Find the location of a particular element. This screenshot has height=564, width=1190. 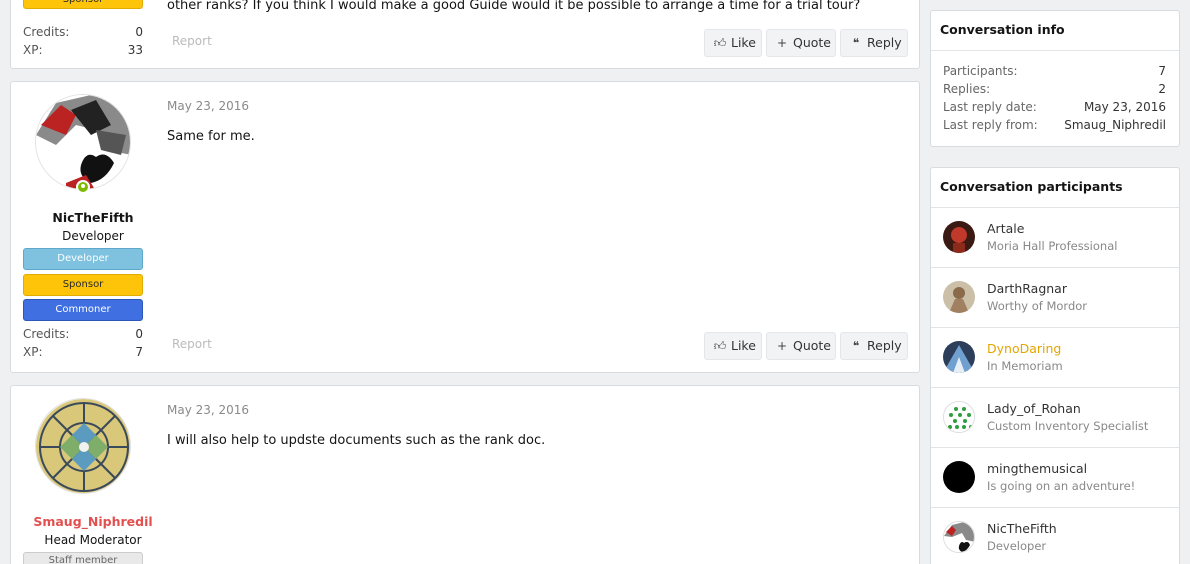

wolf-avatar-image is located at coordinates (83, 142).